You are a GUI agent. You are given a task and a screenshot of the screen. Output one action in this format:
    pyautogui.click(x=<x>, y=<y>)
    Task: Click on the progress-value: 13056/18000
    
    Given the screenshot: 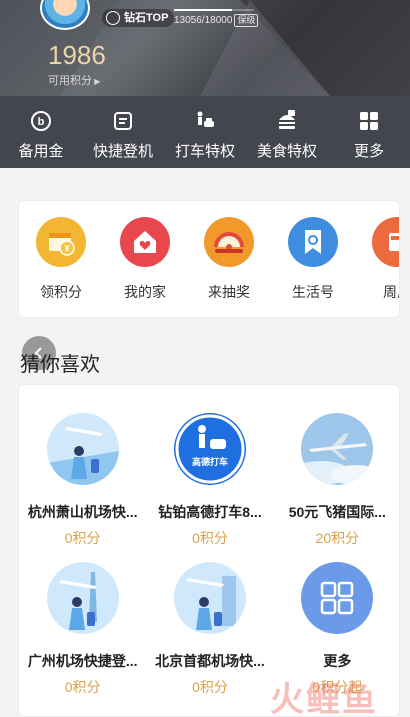 What is the action you would take?
    pyautogui.click(x=203, y=20)
    